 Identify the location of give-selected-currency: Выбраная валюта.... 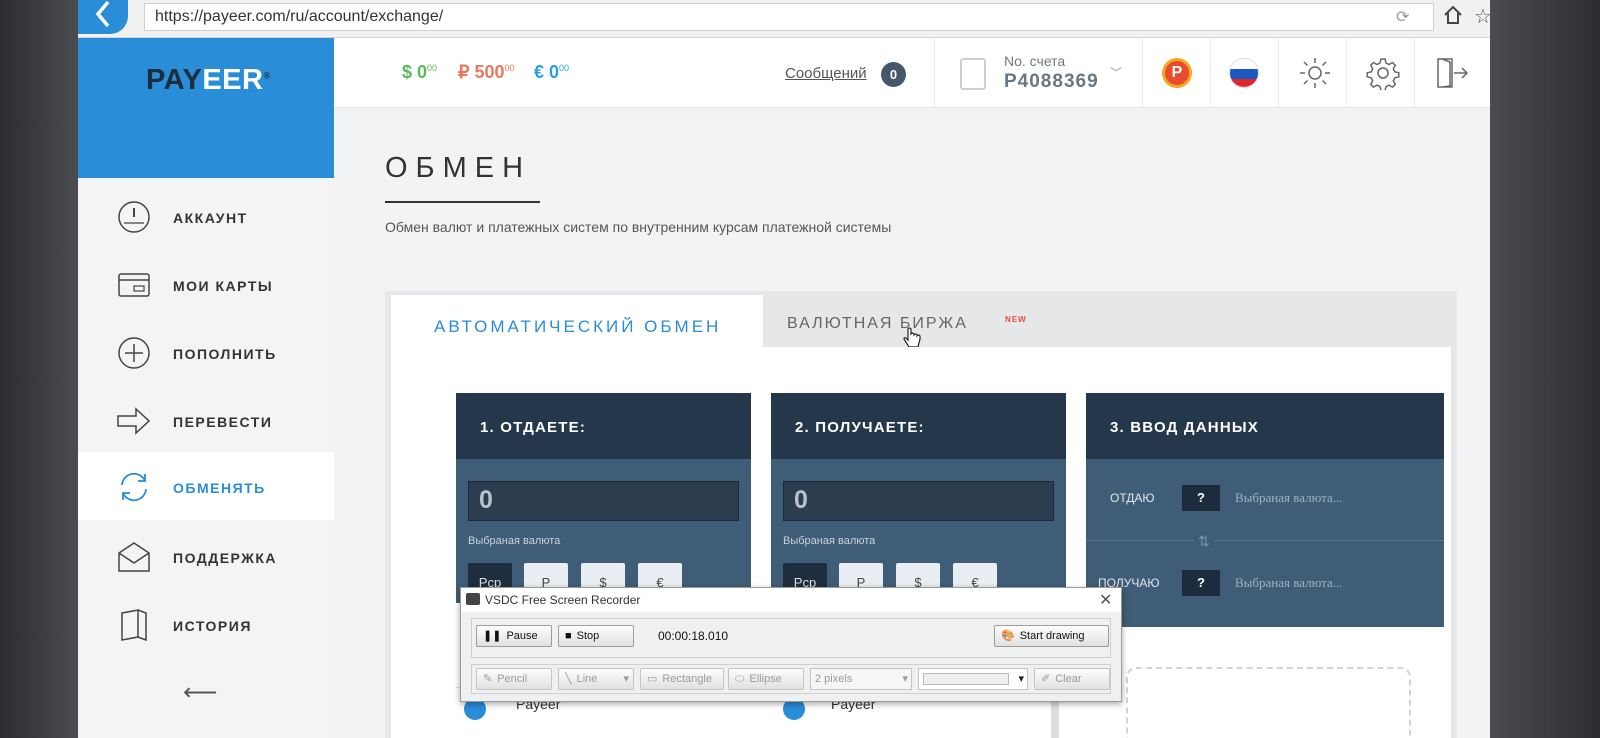
(1289, 497).